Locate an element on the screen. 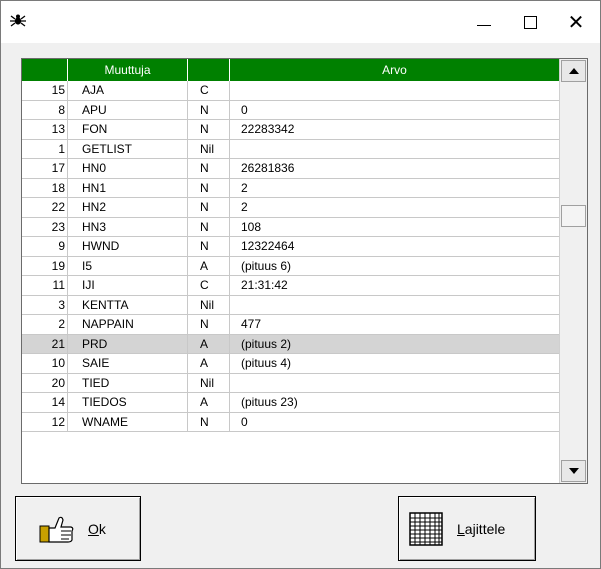 The width and height of the screenshot is (601, 569). ok-button: Ok is located at coordinates (78, 528).